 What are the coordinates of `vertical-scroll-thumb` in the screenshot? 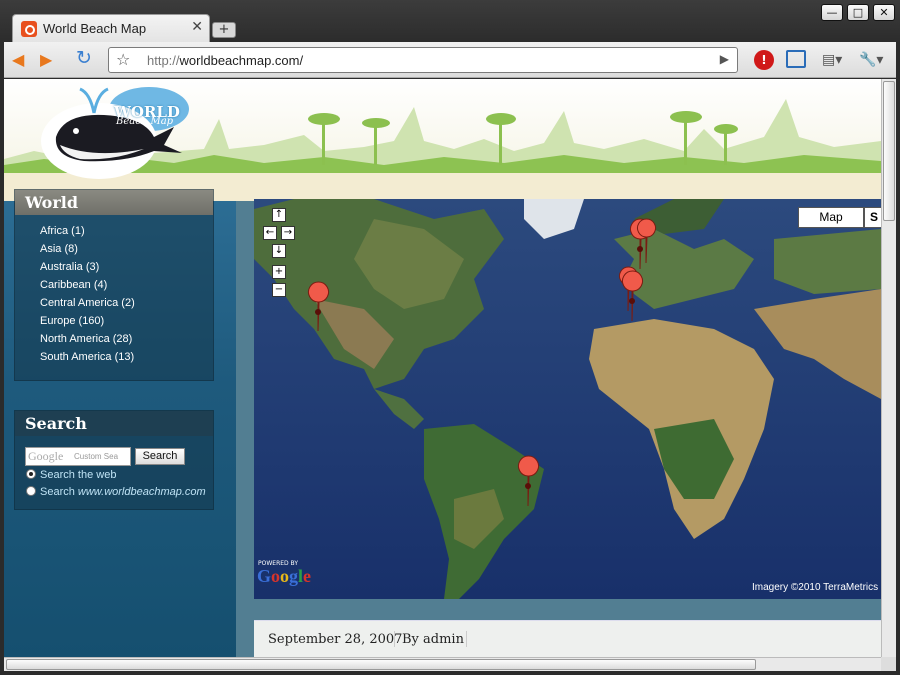 It's located at (889, 151).